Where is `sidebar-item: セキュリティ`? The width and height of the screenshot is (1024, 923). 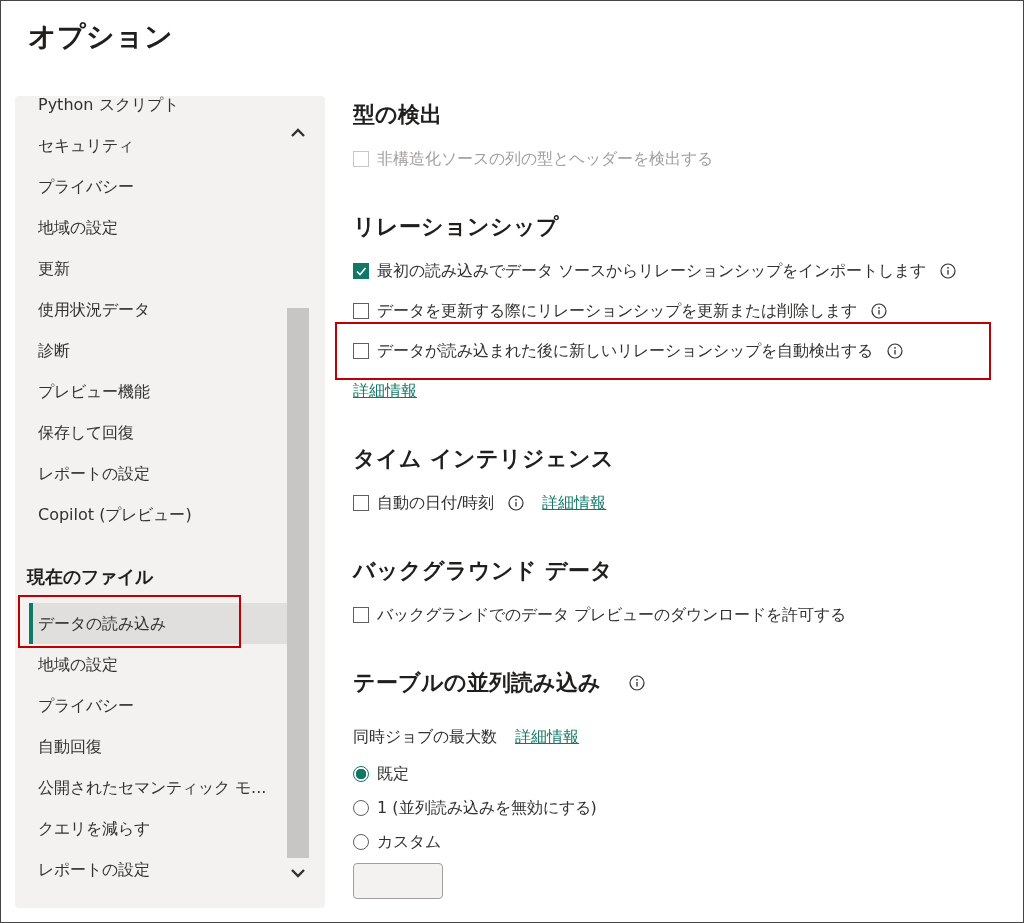 sidebar-item: セキュリティ is located at coordinates (158, 145).